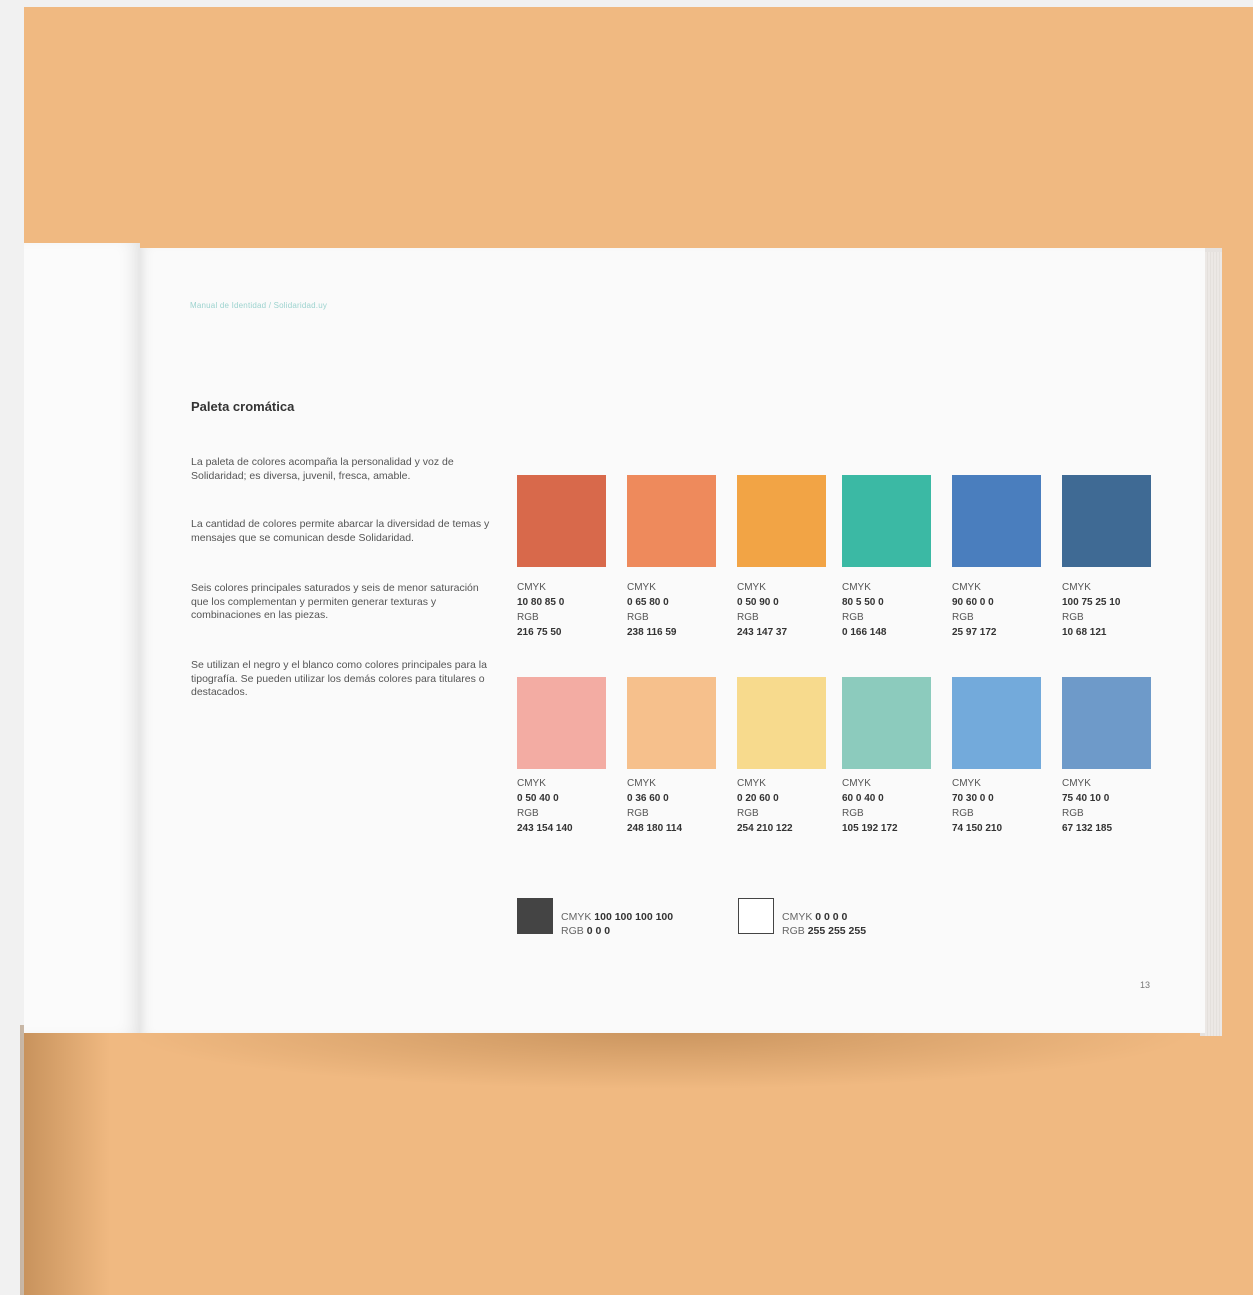  Describe the element at coordinates (977, 828) in the screenshot. I see `rgb-value: 74 150 210` at that location.